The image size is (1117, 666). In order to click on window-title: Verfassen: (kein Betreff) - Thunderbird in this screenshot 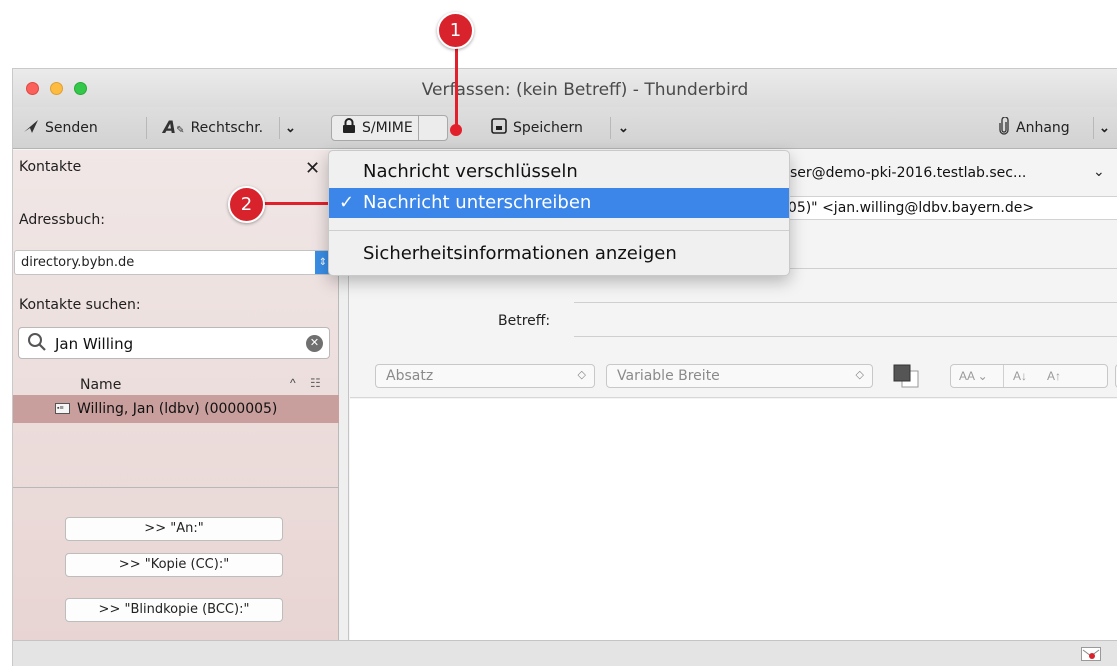, I will do `click(585, 90)`.